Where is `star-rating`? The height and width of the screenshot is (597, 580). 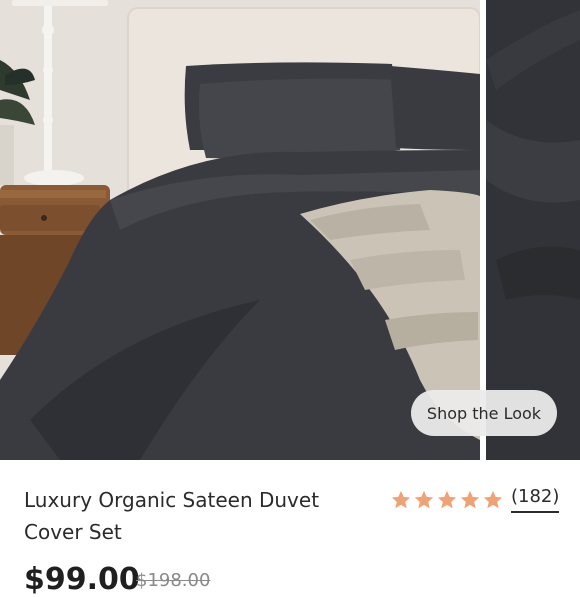 star-rating is located at coordinates (447, 500).